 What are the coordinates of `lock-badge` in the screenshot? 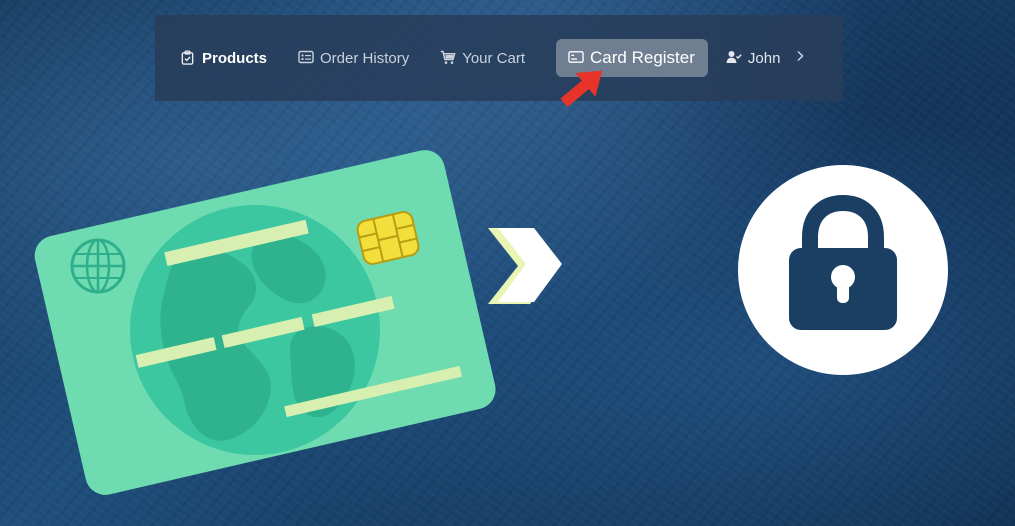 It's located at (843, 270).